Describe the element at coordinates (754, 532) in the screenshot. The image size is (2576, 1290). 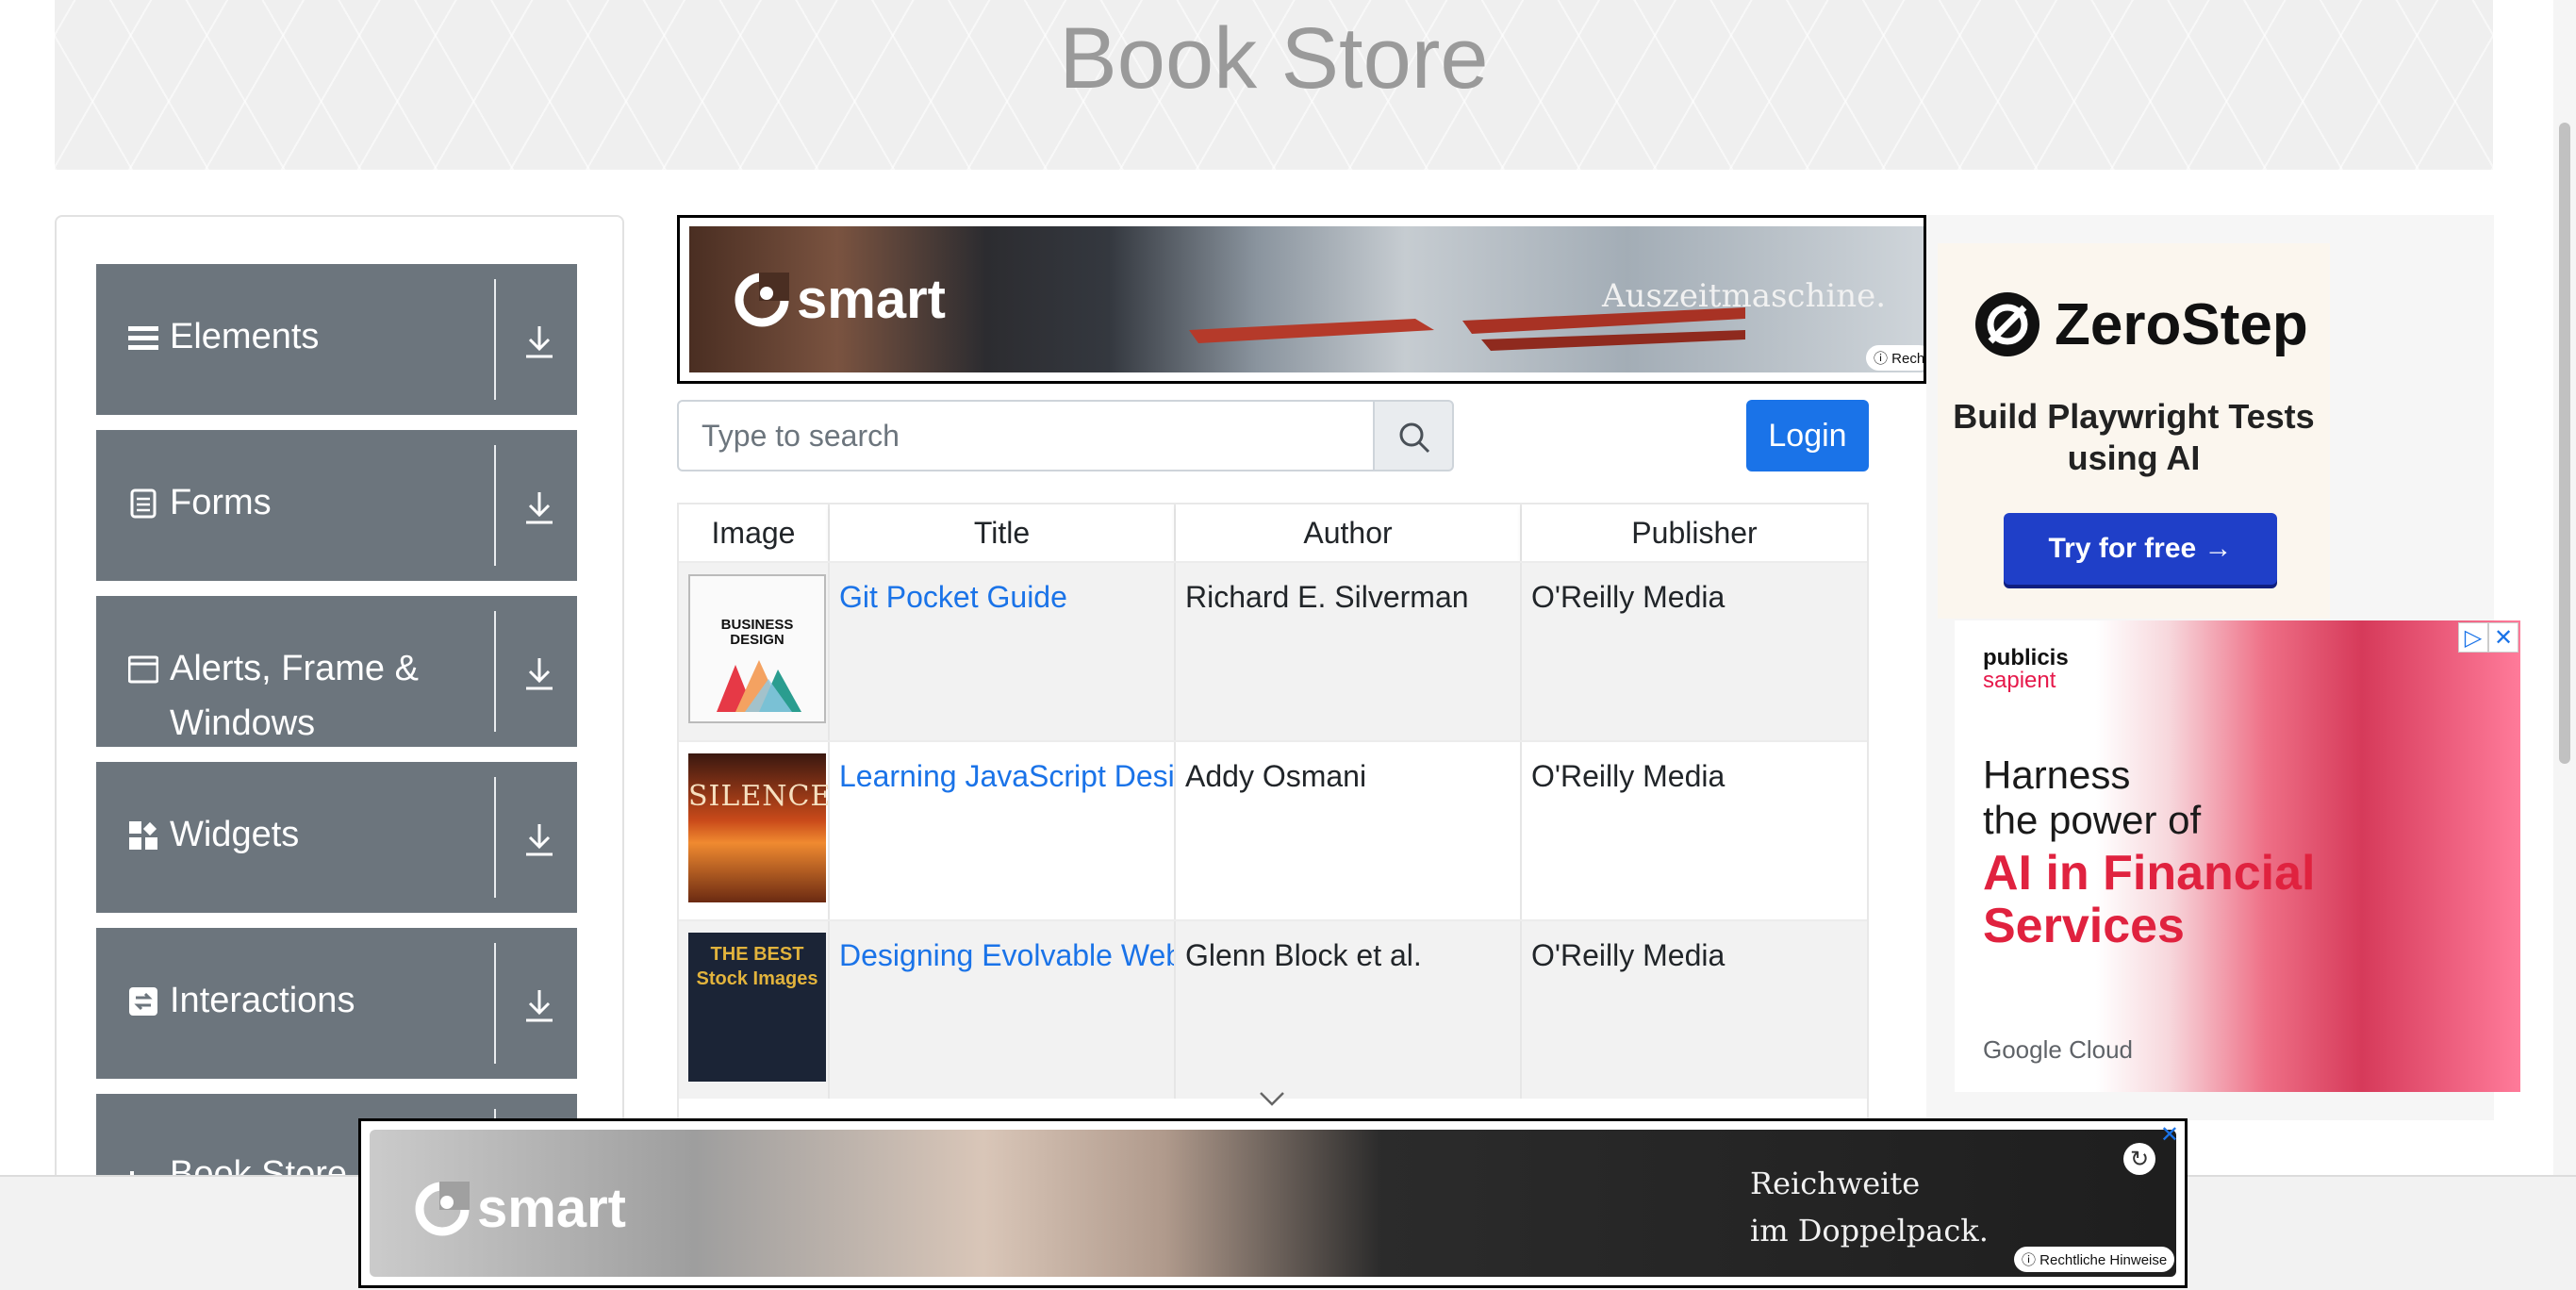
I see `column-header-image: Image` at that location.